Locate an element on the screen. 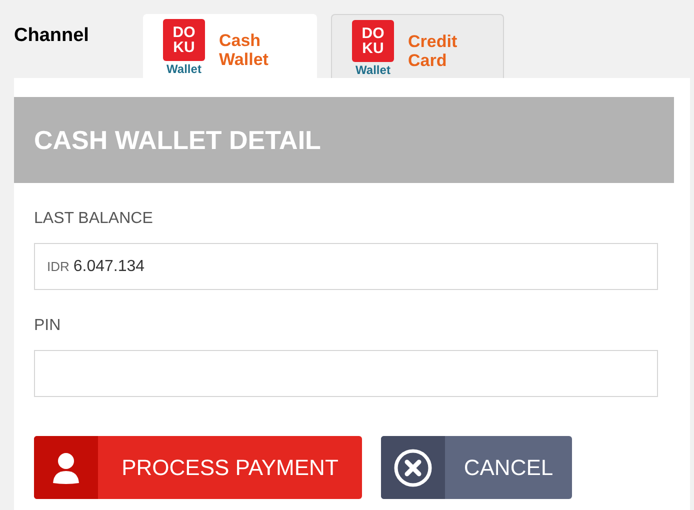  process-payment-button: PROCESS PAYMENT is located at coordinates (198, 467).